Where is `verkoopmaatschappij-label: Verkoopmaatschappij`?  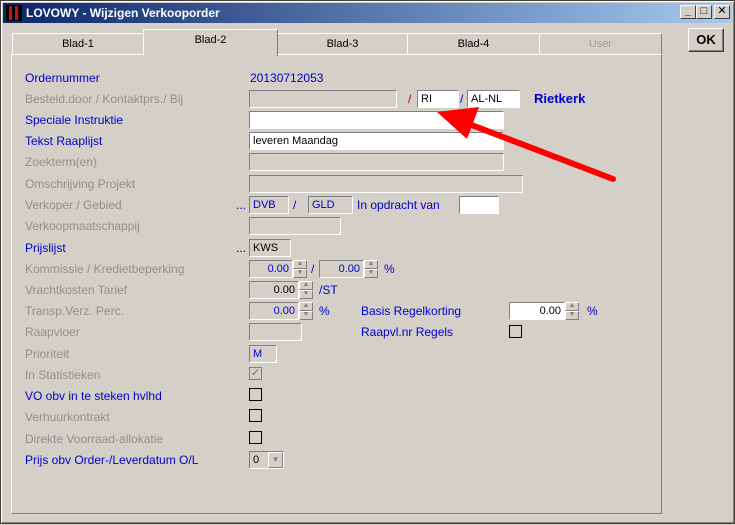 verkoopmaatschappij-label: Verkoopmaatschappij is located at coordinates (82, 226).